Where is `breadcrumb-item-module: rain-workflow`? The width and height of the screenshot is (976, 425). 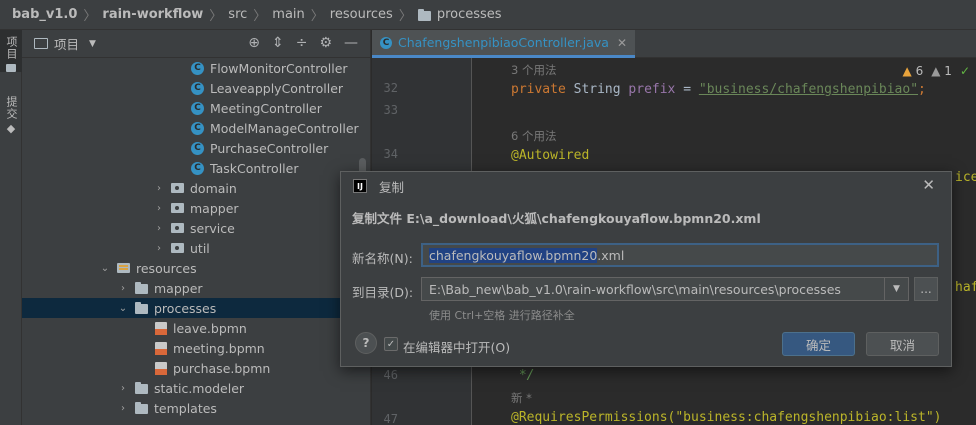
breadcrumb-item-module: rain-workflow is located at coordinates (152, 14).